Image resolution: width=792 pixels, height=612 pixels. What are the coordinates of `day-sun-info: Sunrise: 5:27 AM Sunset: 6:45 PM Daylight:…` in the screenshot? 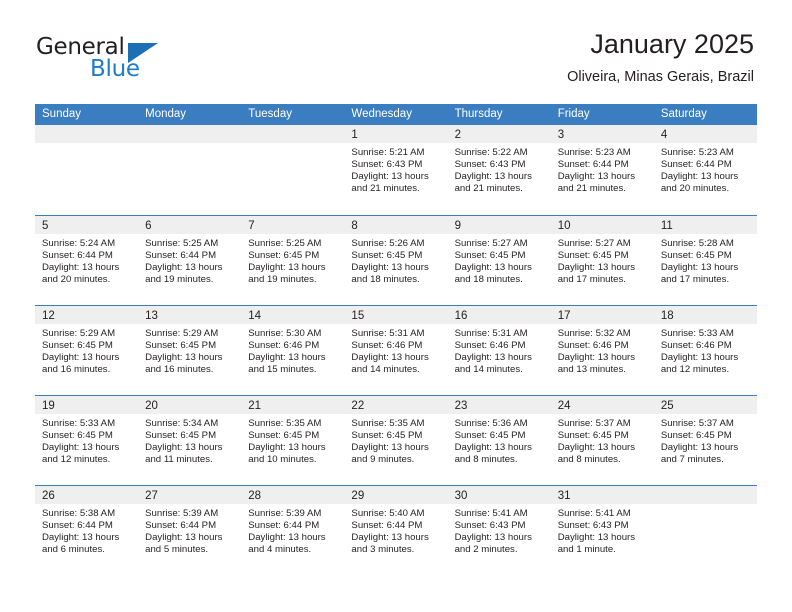 It's located at (499, 260).